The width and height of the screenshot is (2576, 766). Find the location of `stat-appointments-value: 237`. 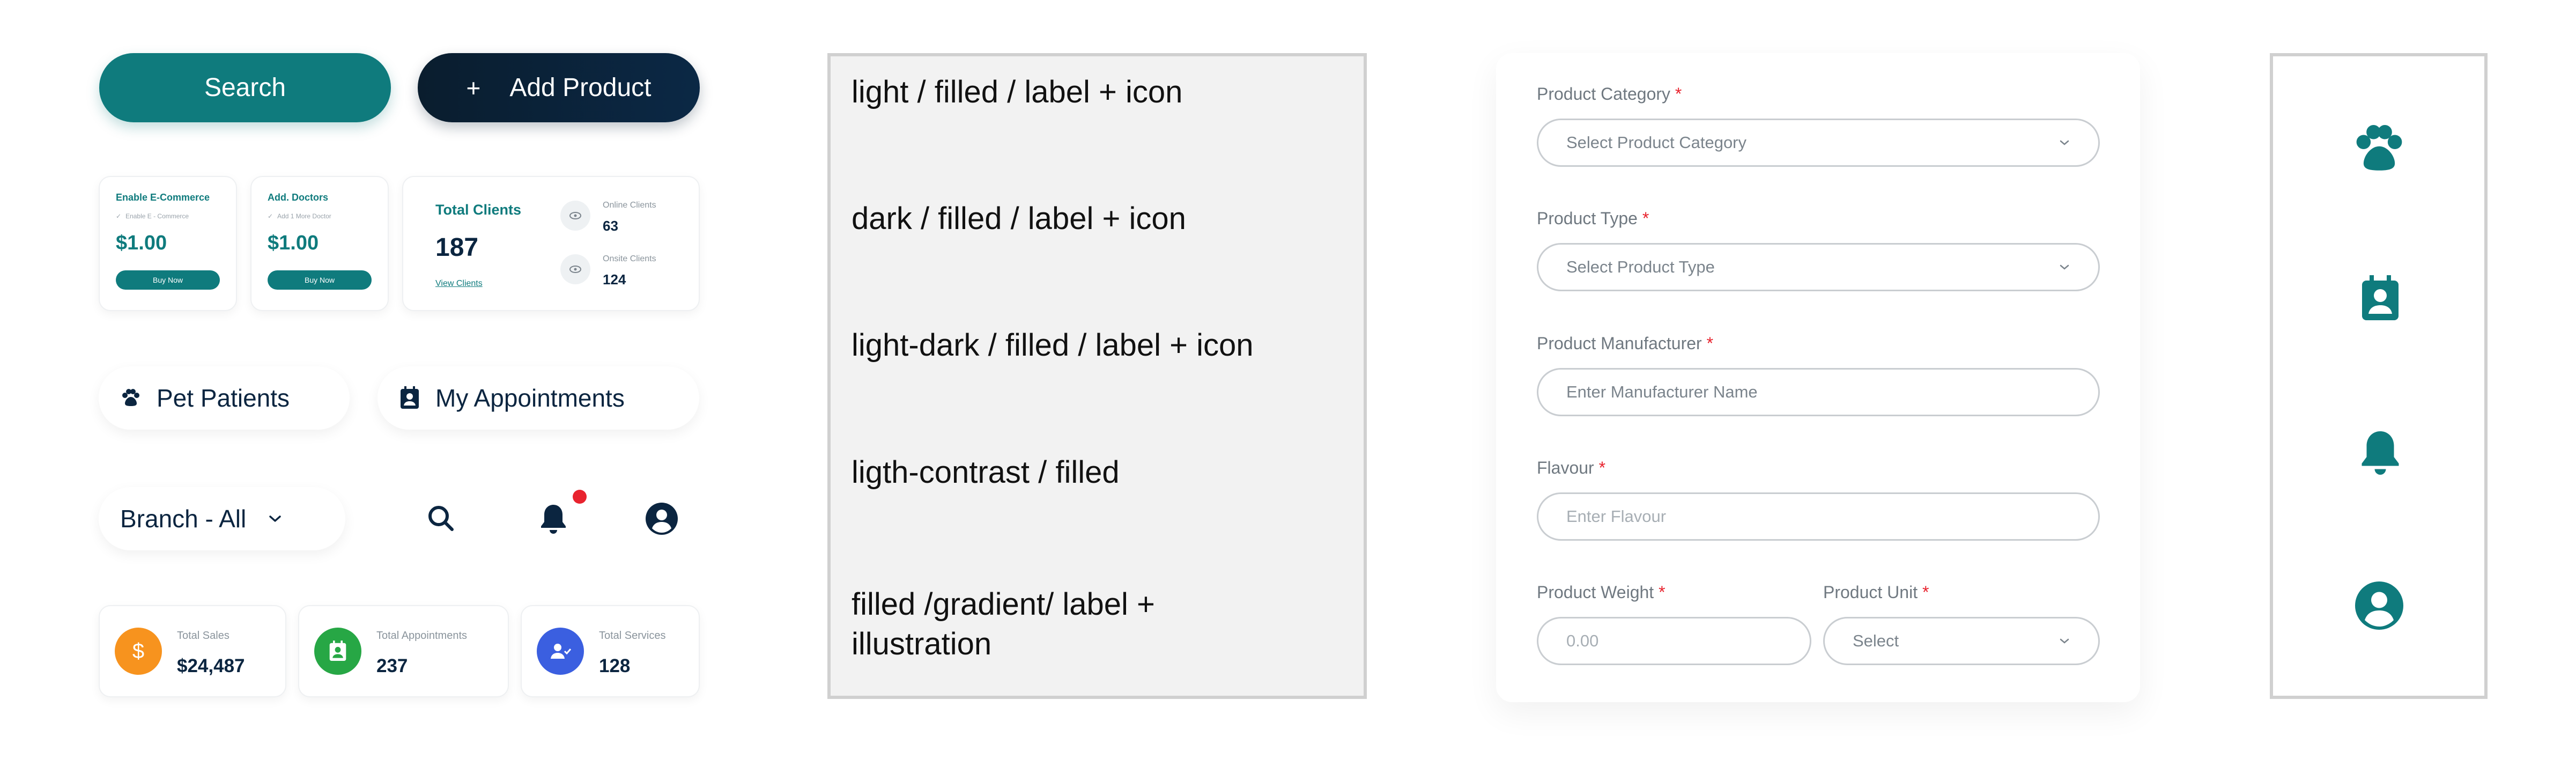

stat-appointments-value: 237 is located at coordinates (392, 665).